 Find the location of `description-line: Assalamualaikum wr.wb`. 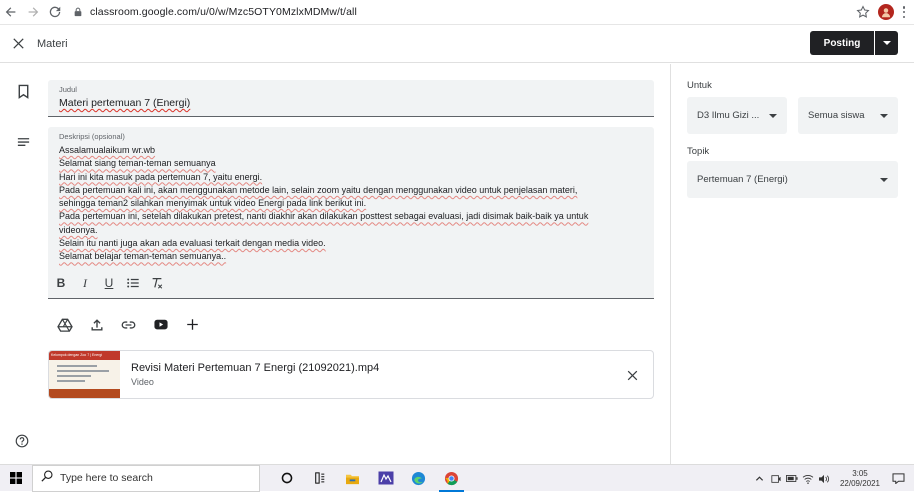

description-line: Assalamualaikum wr.wb is located at coordinates (107, 150).